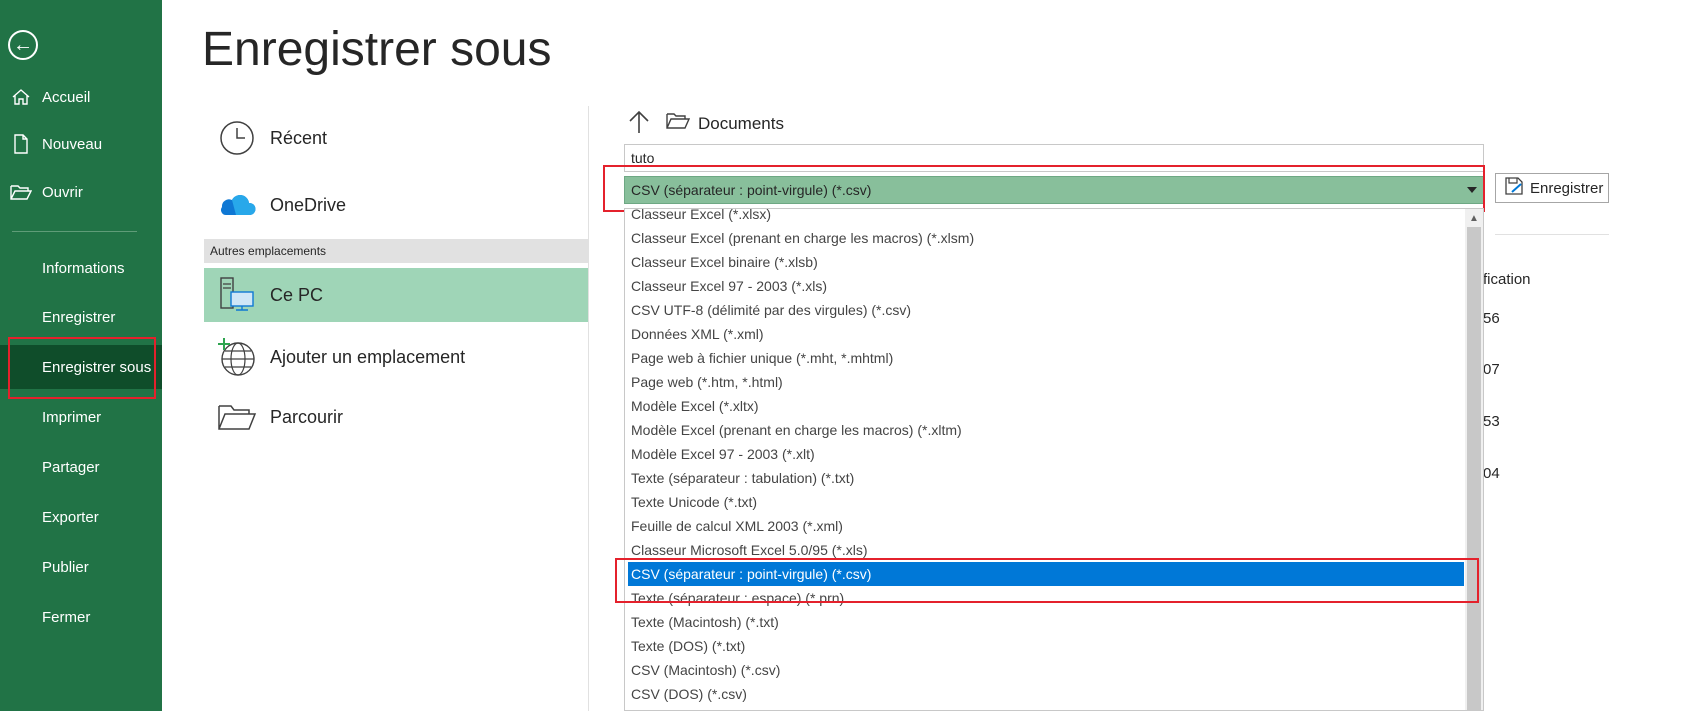 The height and width of the screenshot is (711, 1689). Describe the element at coordinates (368, 356) in the screenshot. I see `location-label: Ajouter un emplacement` at that location.